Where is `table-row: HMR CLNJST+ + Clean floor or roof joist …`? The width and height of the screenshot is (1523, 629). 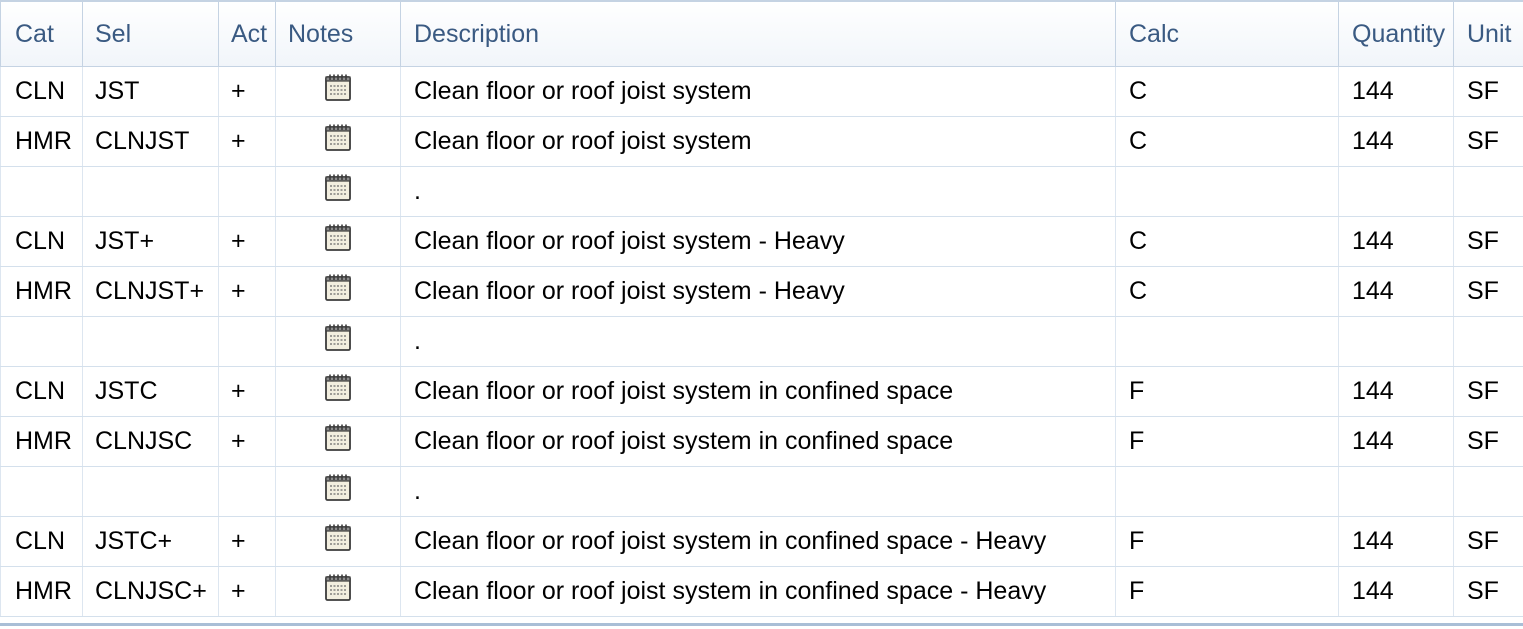 table-row: HMR CLNJST+ + Clean floor or roof joist … is located at coordinates (761, 291).